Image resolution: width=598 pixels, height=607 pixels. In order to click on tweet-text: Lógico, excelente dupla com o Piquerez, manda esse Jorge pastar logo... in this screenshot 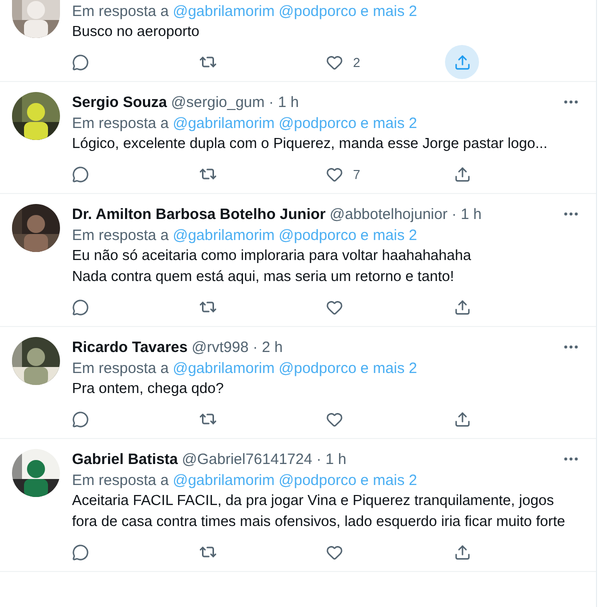, I will do `click(310, 144)`.